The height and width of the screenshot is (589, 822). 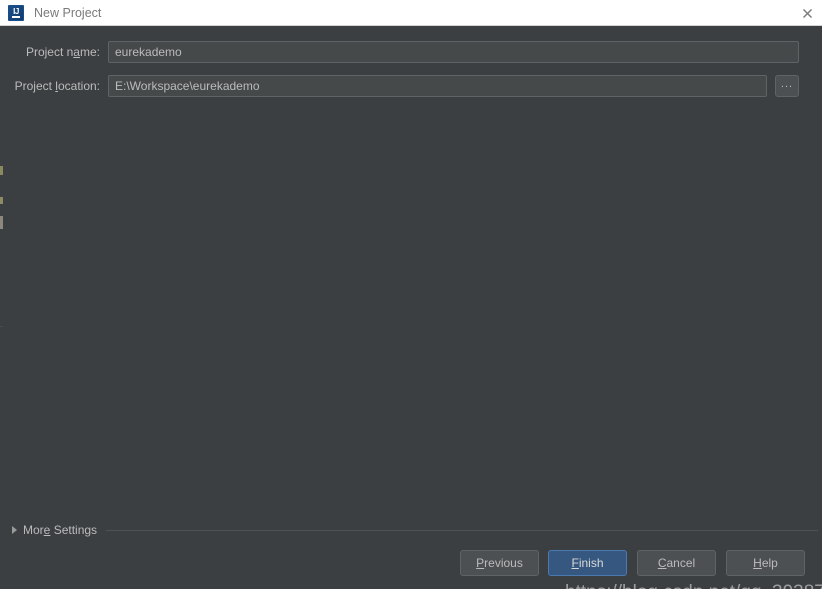 What do you see at coordinates (807, 13) in the screenshot?
I see `close-icon` at bounding box center [807, 13].